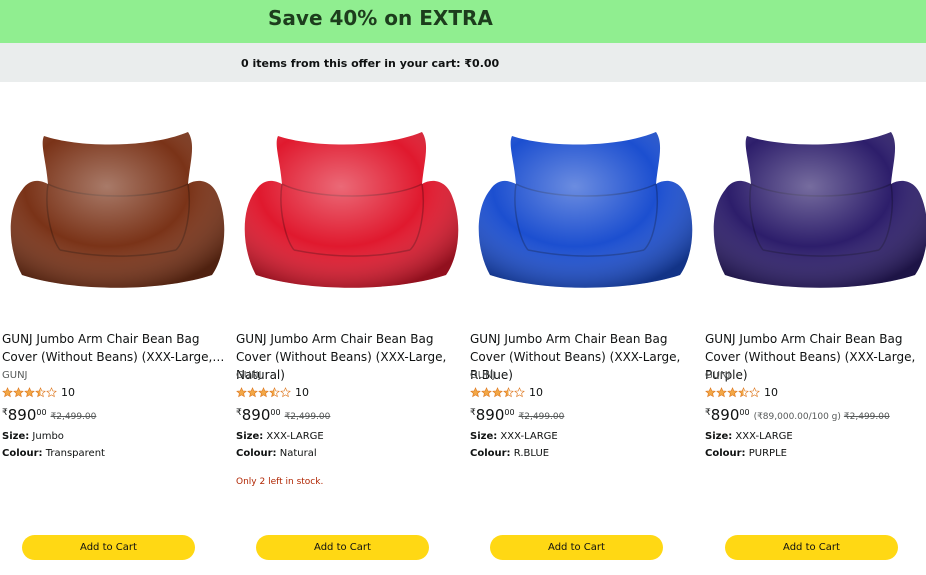  Describe the element at coordinates (351, 210) in the screenshot. I see `bean-bag-red-image` at that location.